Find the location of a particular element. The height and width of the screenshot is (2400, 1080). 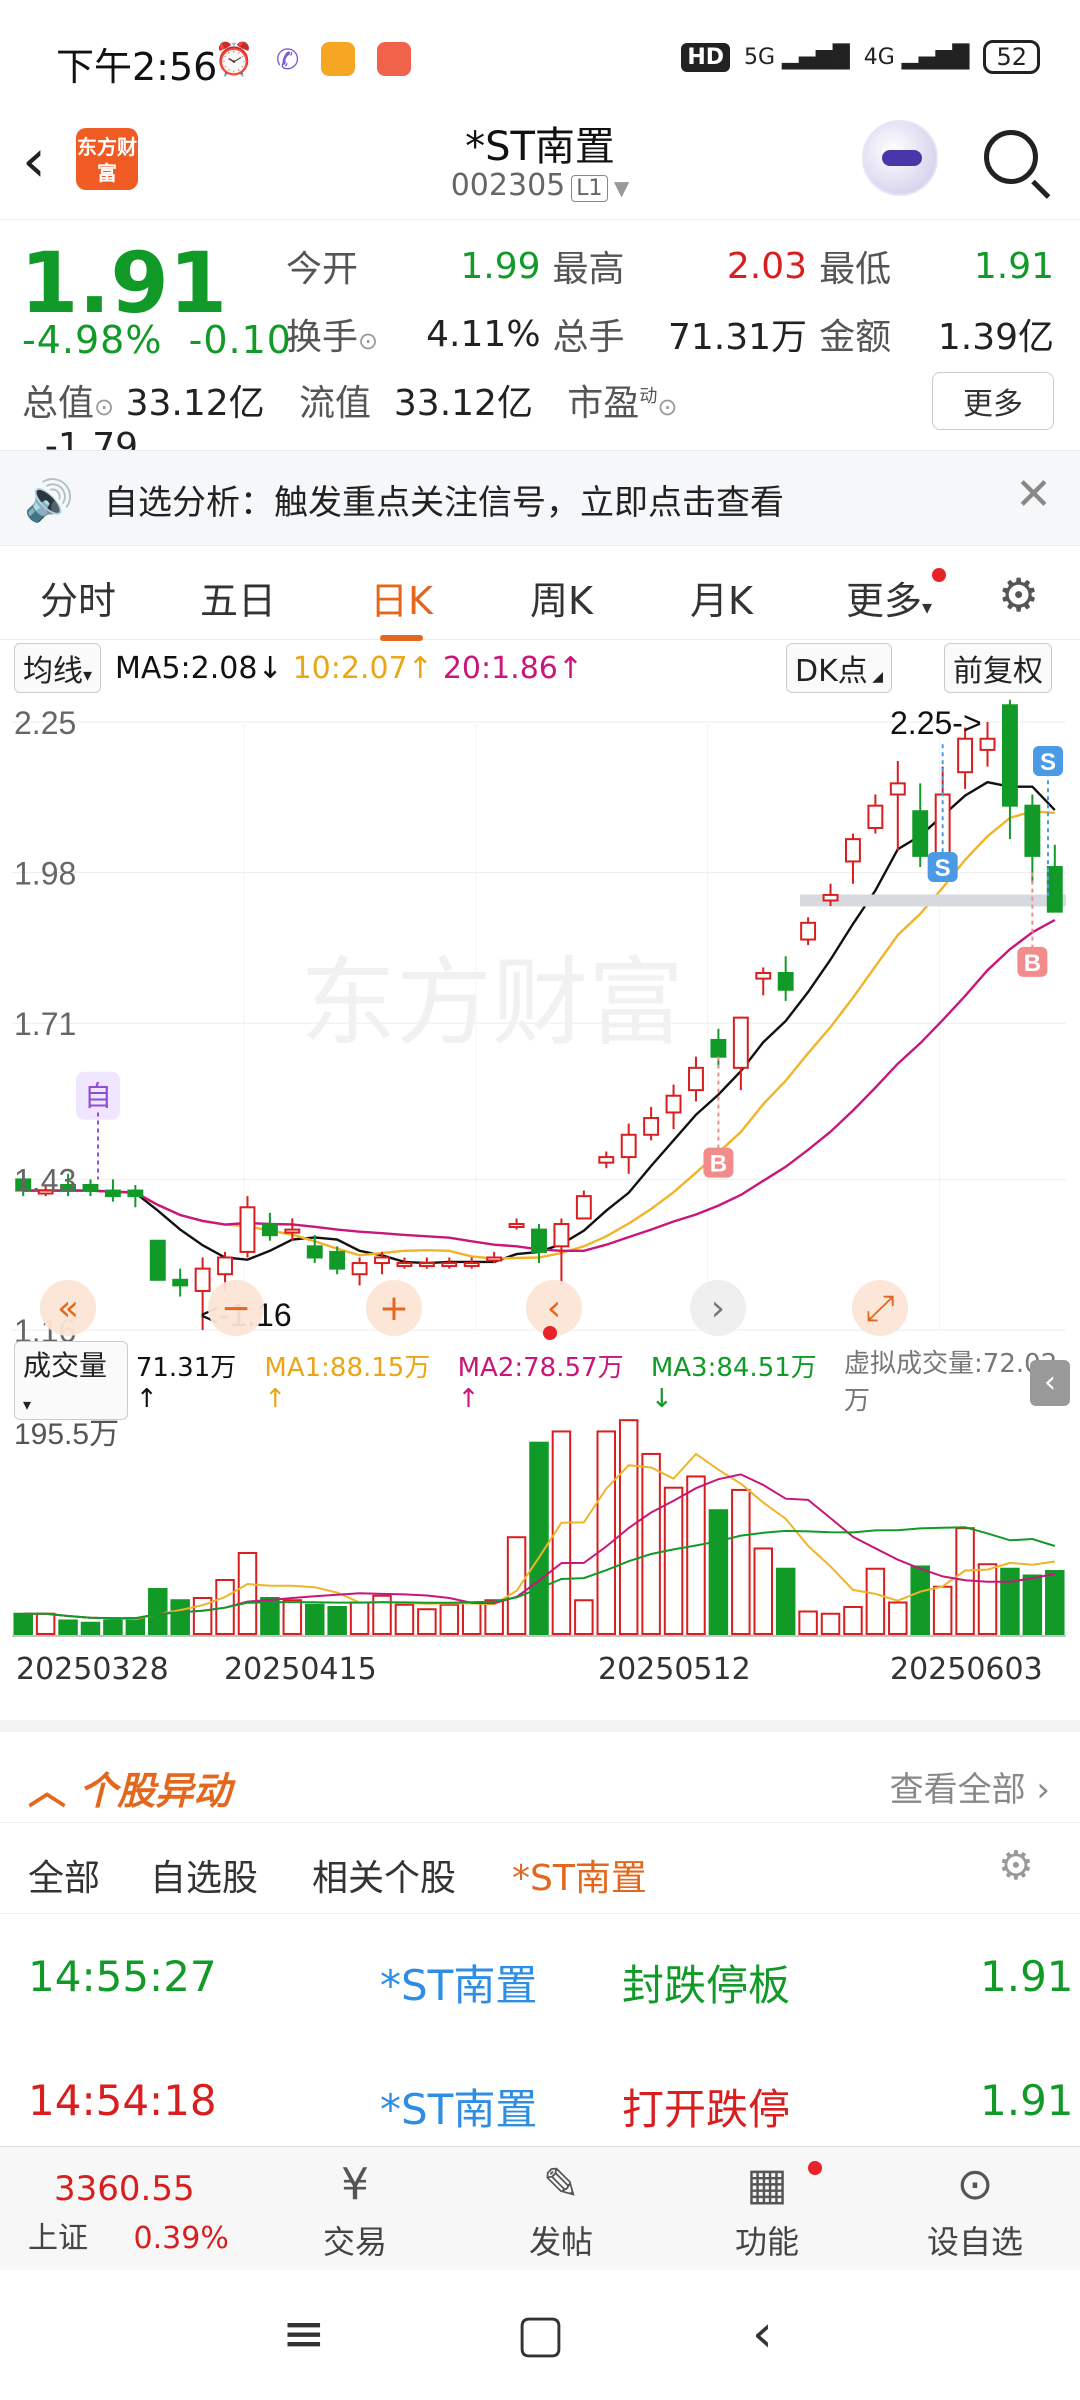

volume-value: 71.31万 is located at coordinates (738, 337).